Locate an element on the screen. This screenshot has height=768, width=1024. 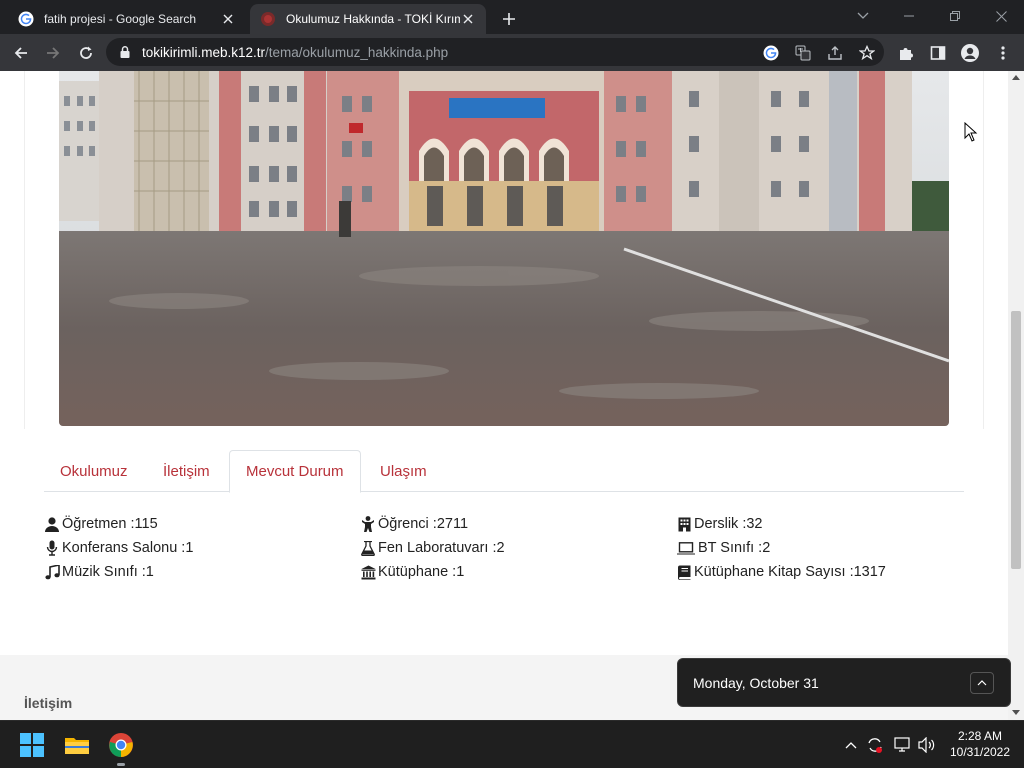
site-logo-icon is located at coordinates (268, 19).